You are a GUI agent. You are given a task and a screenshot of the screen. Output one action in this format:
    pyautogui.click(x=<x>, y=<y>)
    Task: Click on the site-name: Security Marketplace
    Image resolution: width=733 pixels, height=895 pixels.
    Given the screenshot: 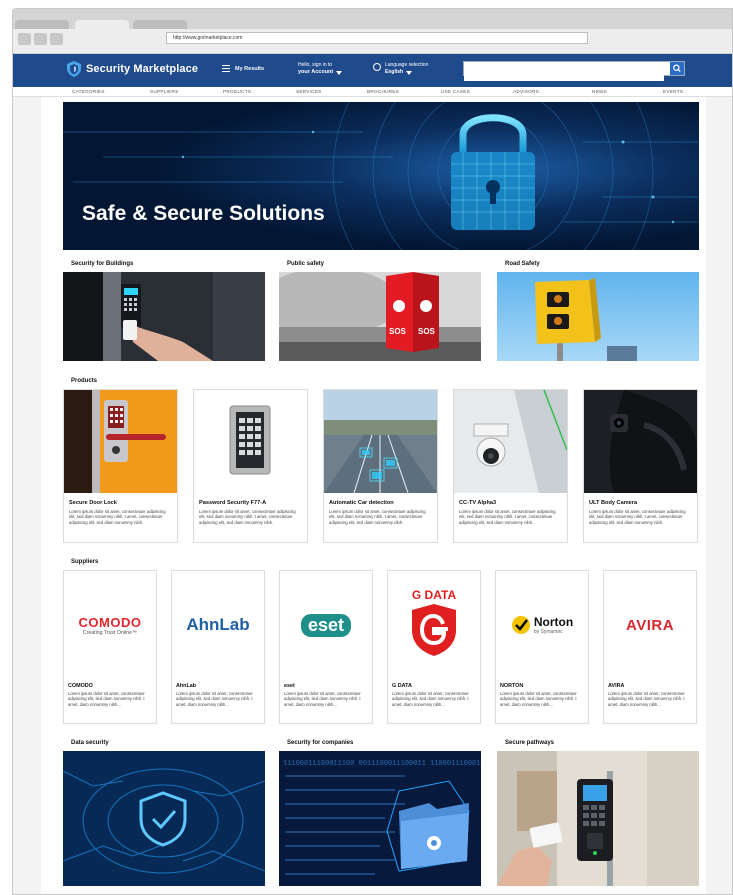 What is the action you would take?
    pyautogui.click(x=142, y=69)
    